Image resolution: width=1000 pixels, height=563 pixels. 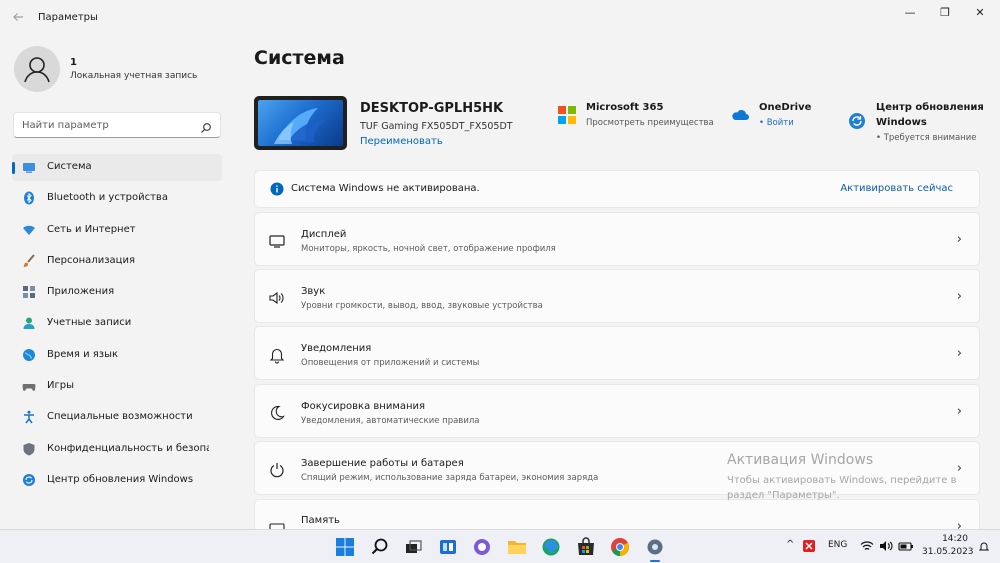 What do you see at coordinates (277, 470) in the screenshot?
I see `power-icon` at bounding box center [277, 470].